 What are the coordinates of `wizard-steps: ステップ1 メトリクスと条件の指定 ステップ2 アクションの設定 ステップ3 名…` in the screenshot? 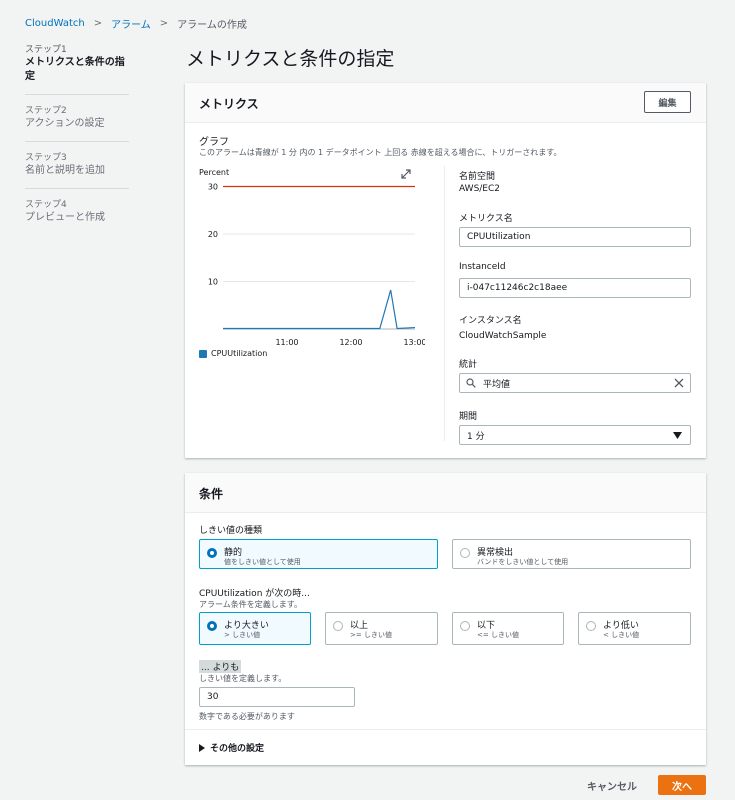 It's located at (77, 144).